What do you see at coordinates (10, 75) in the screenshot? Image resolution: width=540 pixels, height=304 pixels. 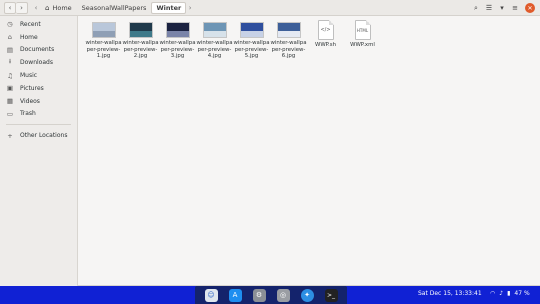 I see `music-icon: ♫` at bounding box center [10, 75].